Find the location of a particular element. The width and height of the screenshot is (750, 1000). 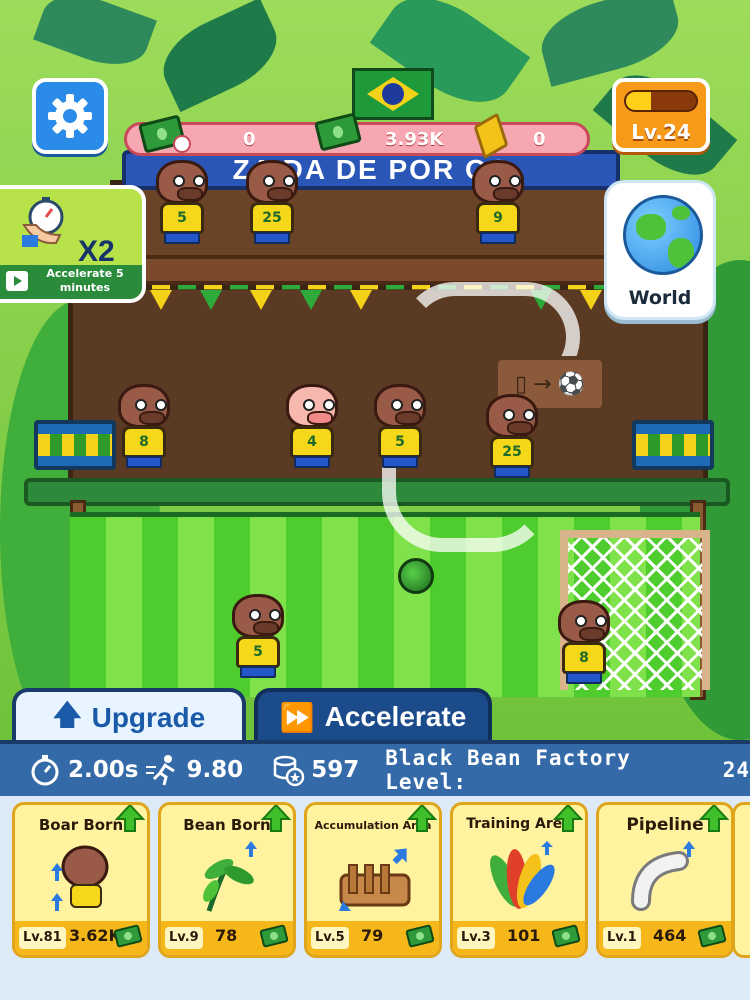

player-character: 4 is located at coordinates (312, 427).